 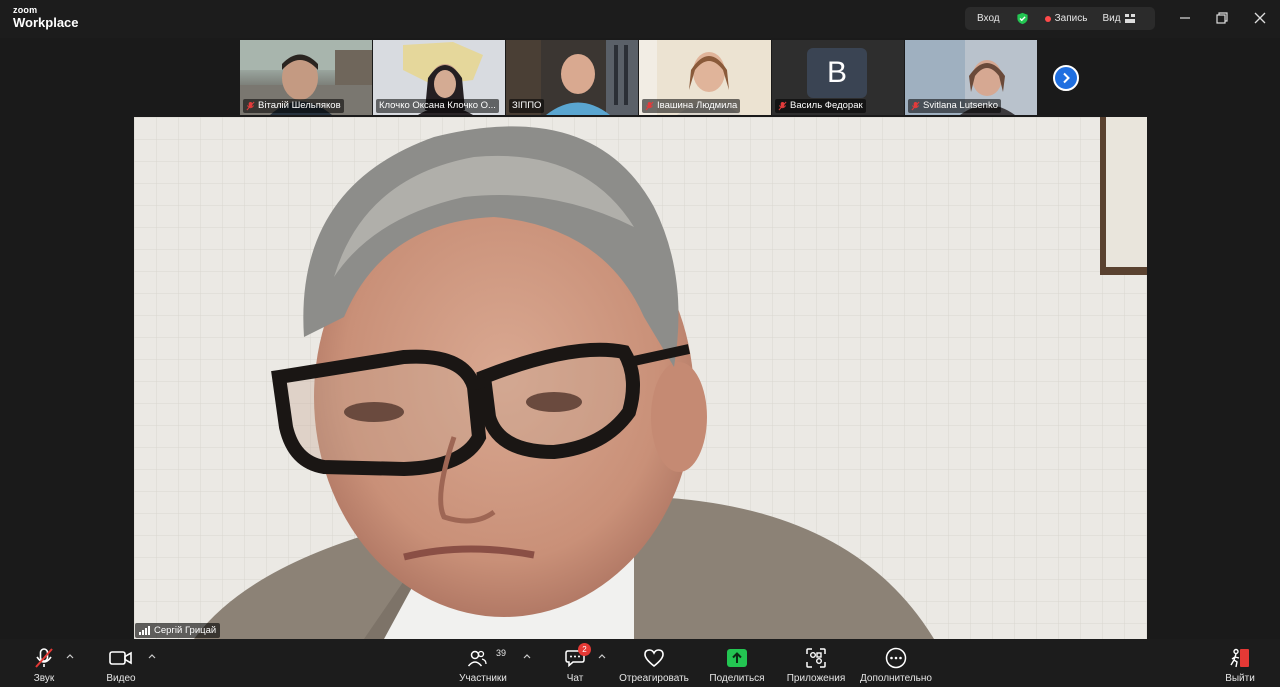 What do you see at coordinates (654, 658) in the screenshot?
I see `heart-icon` at bounding box center [654, 658].